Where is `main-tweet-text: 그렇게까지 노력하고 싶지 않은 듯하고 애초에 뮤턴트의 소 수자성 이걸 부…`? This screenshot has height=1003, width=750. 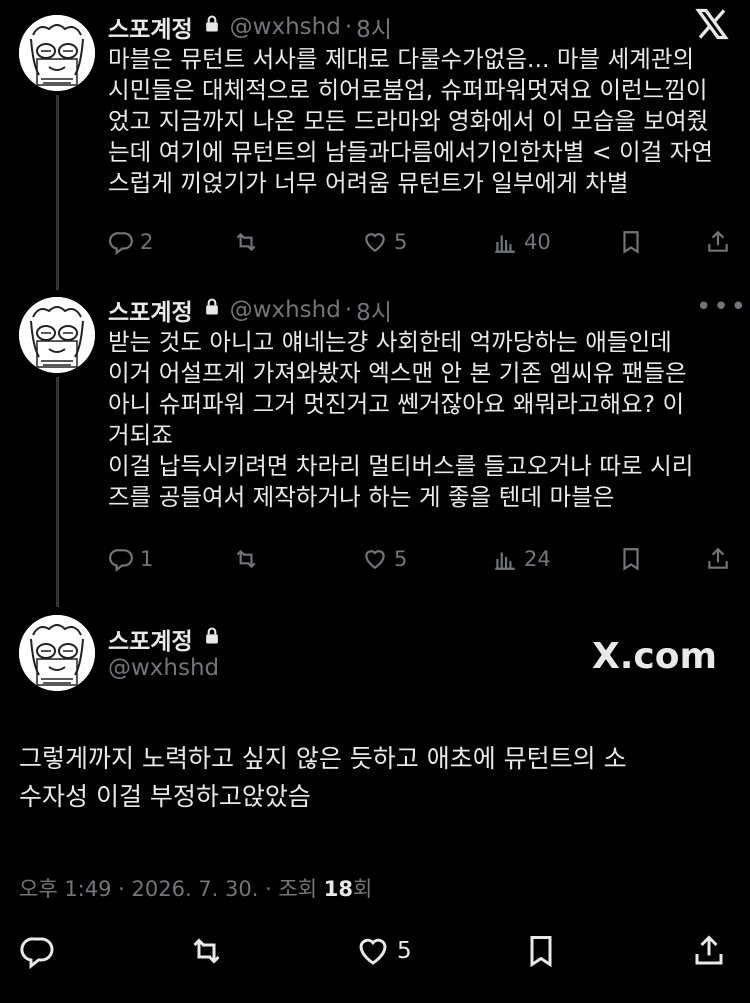 main-tweet-text: 그렇게까지 노력하고 싶지 않은 듯하고 애초에 뮤턴트의 소 수자성 이걸 부… is located at coordinates (323, 777).